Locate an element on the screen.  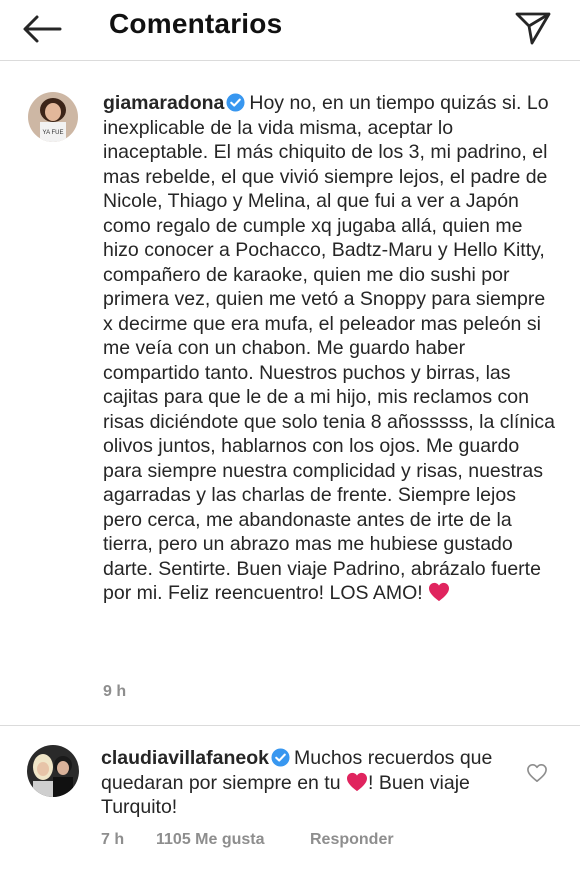
comment-username: claudiavillafaneok is located at coordinates (185, 758).